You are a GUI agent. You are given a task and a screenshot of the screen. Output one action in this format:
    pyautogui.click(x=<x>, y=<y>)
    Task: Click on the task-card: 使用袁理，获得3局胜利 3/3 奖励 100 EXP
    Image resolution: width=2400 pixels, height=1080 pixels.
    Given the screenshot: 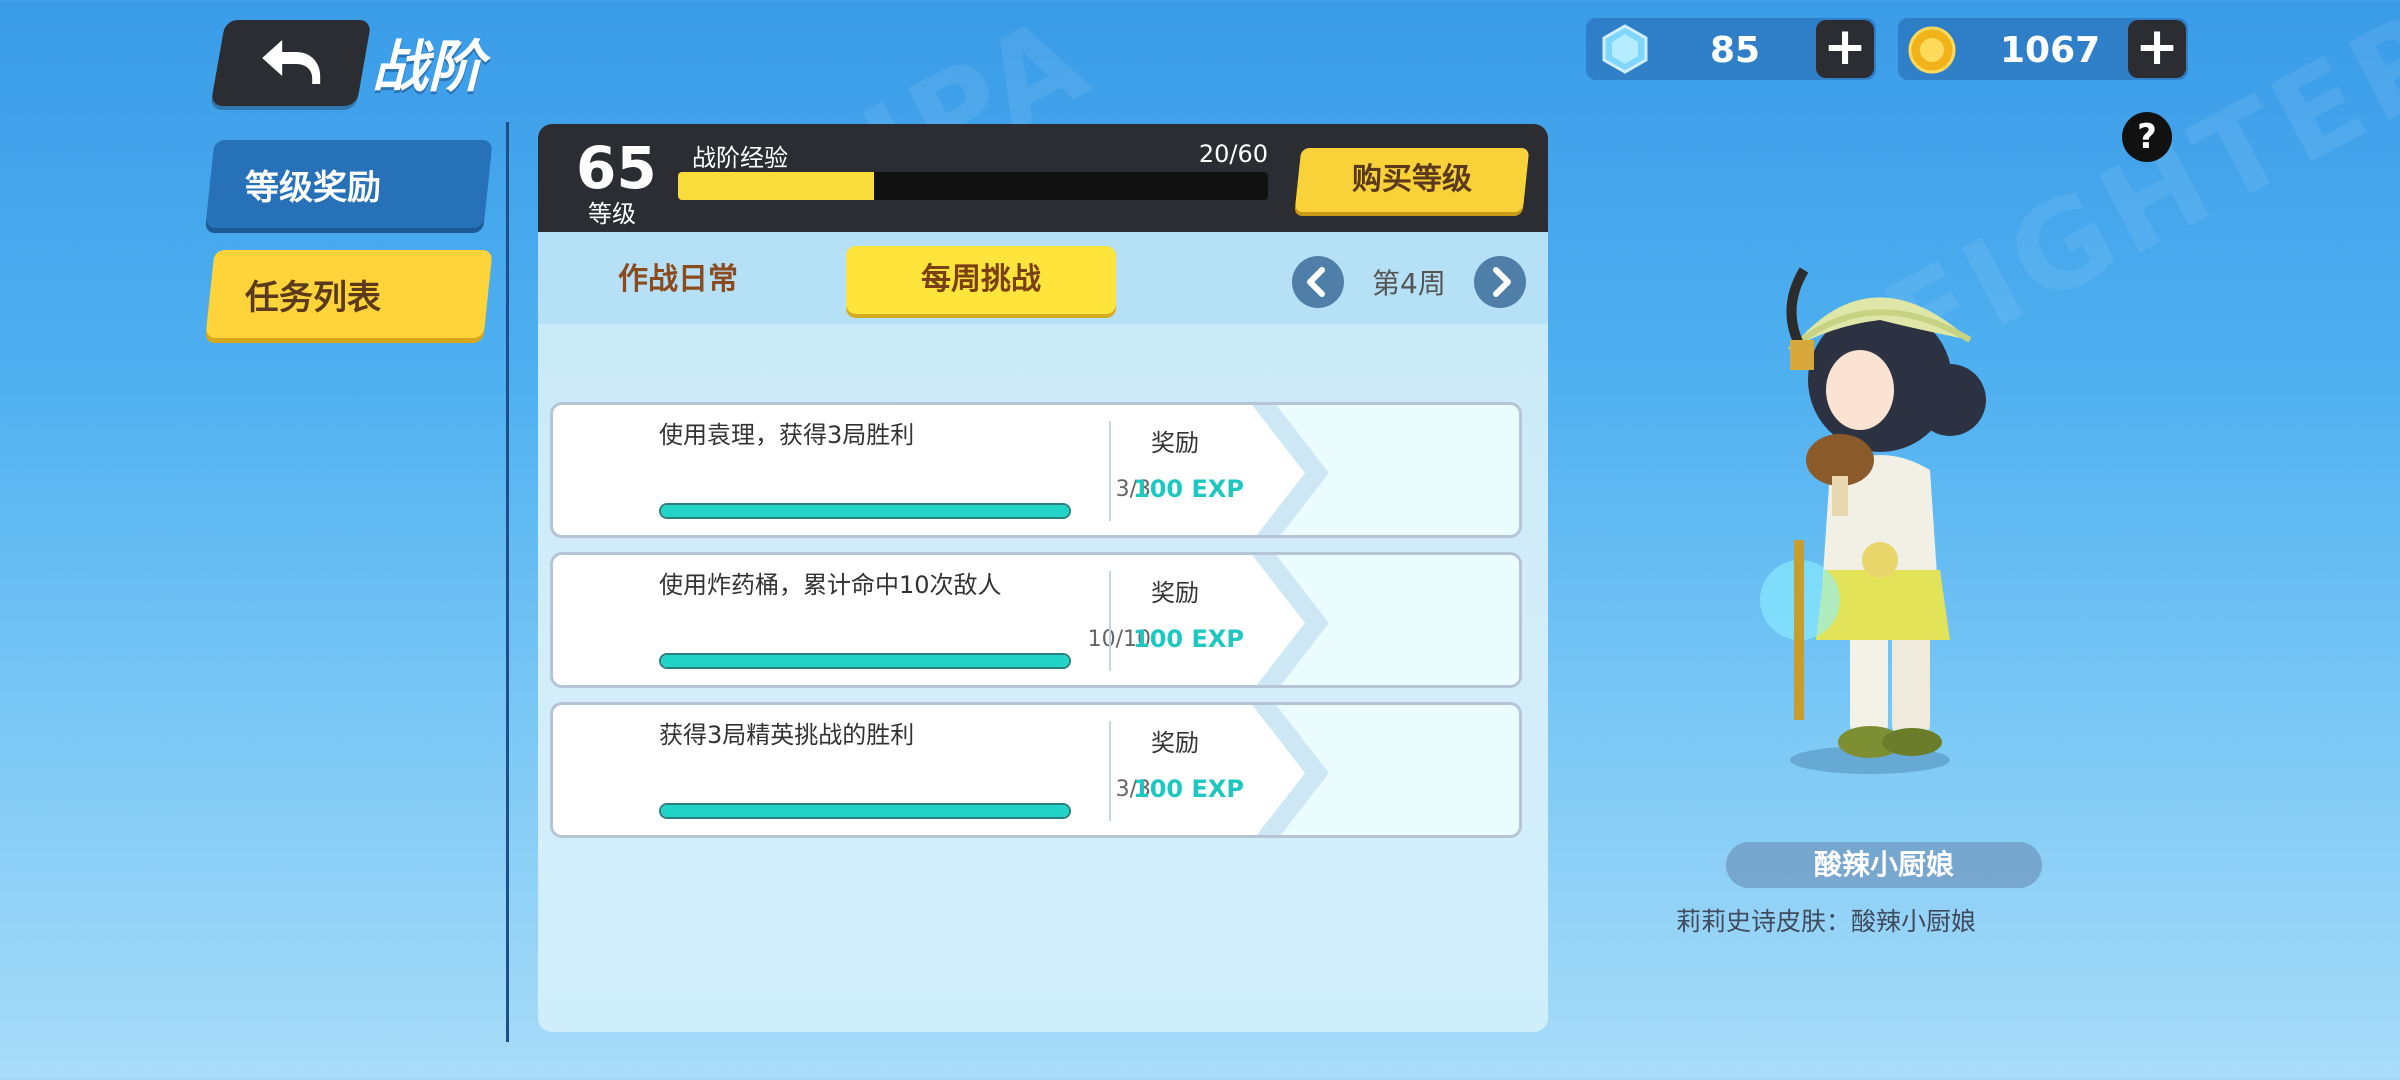 What is the action you would take?
    pyautogui.click(x=1036, y=470)
    